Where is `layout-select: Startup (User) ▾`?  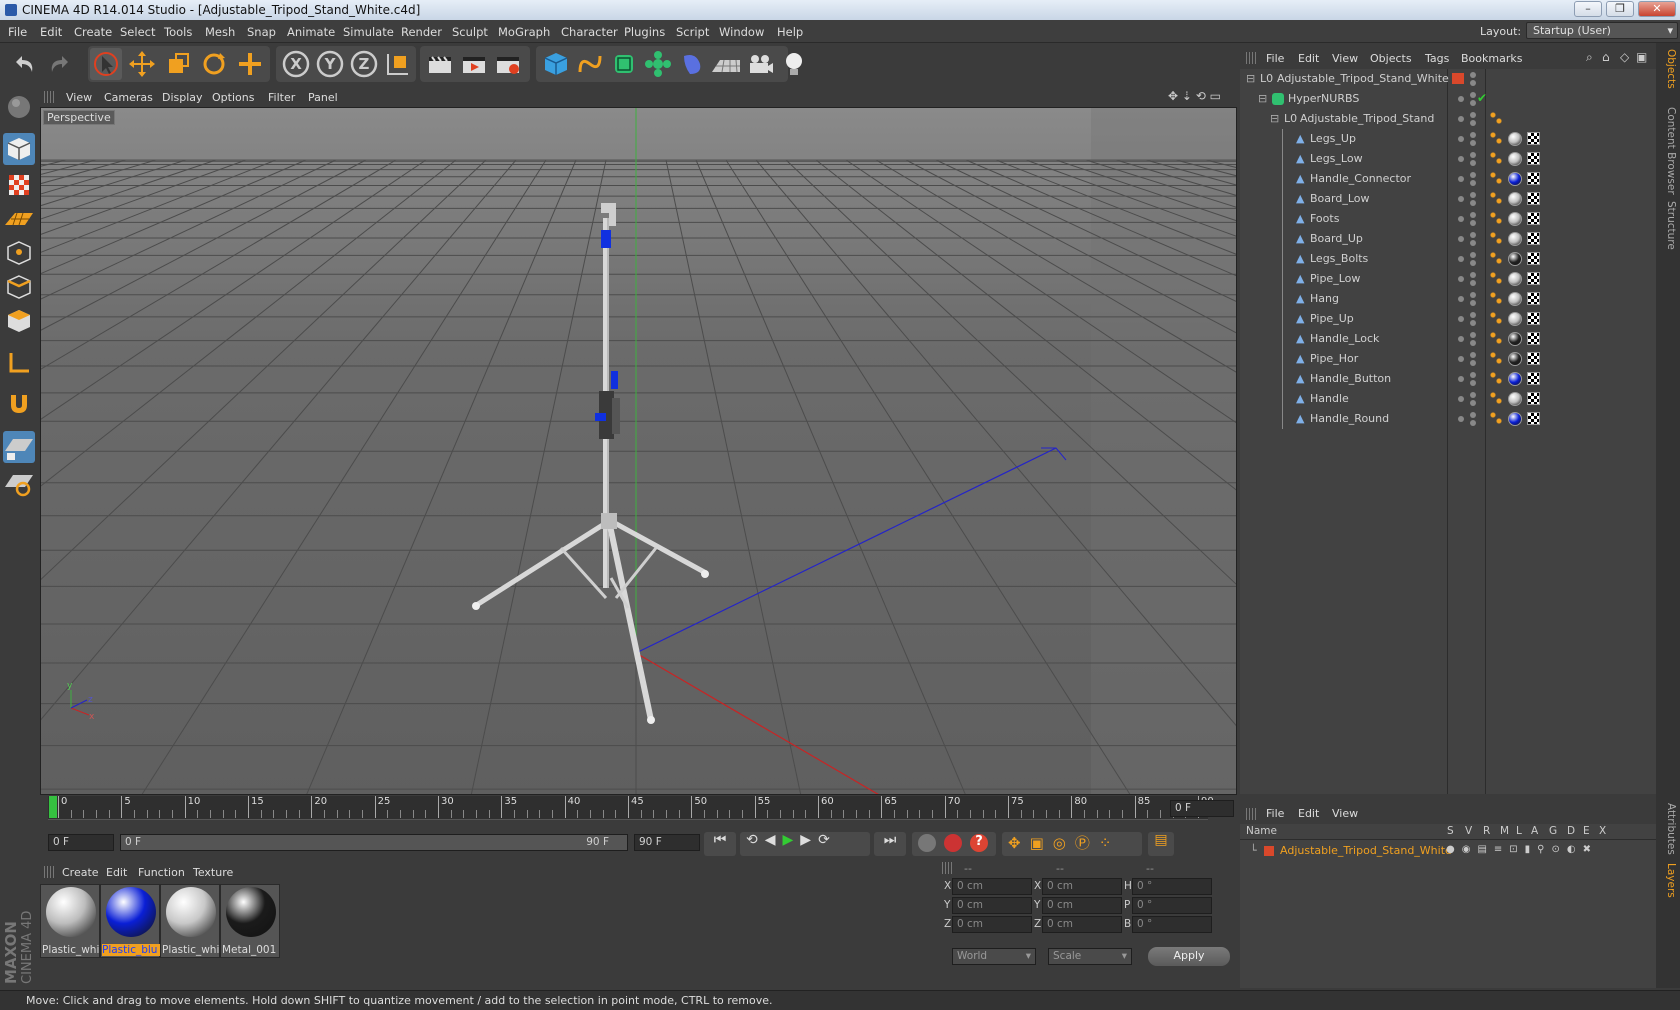 layout-select: Startup (User) ▾ is located at coordinates (1602, 30).